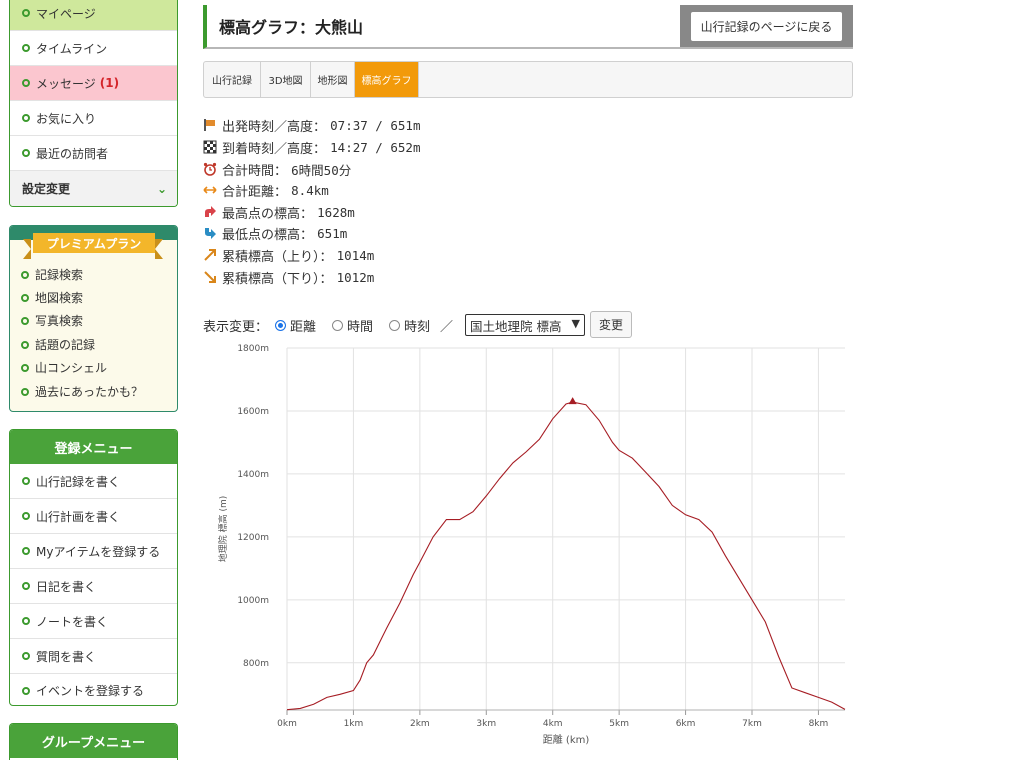  Describe the element at coordinates (486, 724) in the screenshot. I see `x-tick-label: 3km` at that location.